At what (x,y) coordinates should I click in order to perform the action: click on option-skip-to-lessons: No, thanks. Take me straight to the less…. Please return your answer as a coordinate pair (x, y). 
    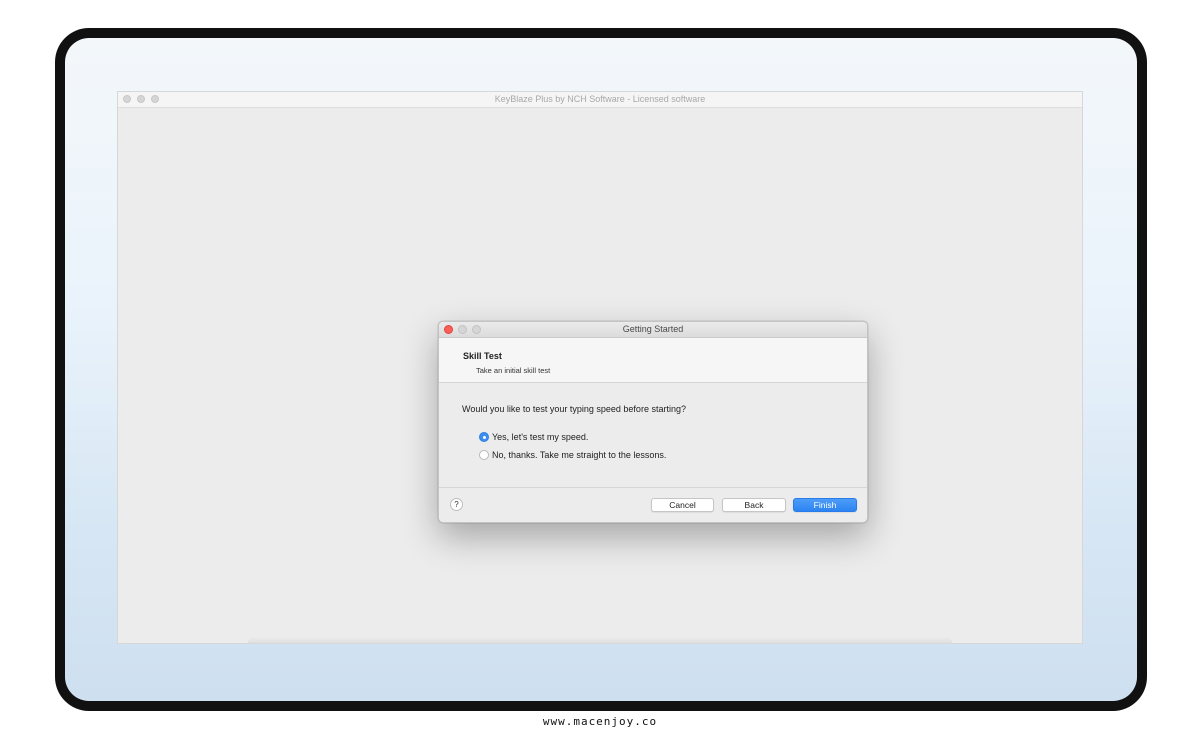
    Looking at the image, I should click on (572, 455).